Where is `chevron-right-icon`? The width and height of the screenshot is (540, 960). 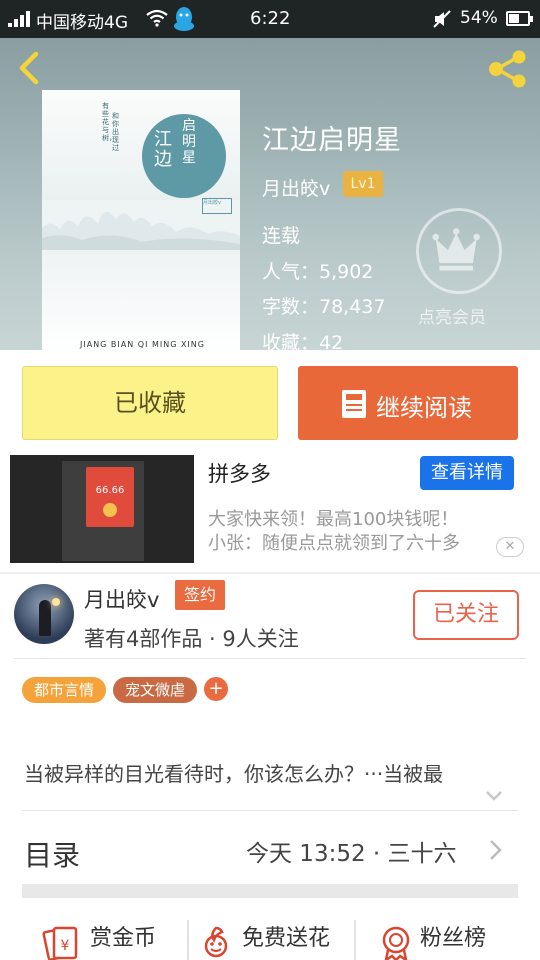
chevron-right-icon is located at coordinates (495, 850).